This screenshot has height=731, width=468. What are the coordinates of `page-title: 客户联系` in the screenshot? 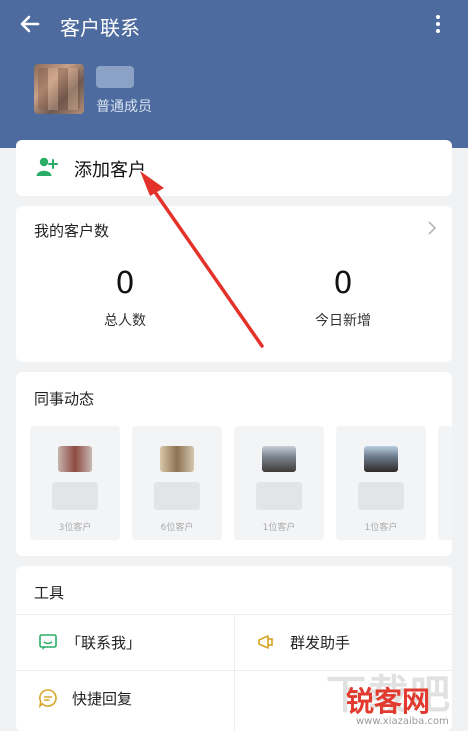 It's located at (100, 28).